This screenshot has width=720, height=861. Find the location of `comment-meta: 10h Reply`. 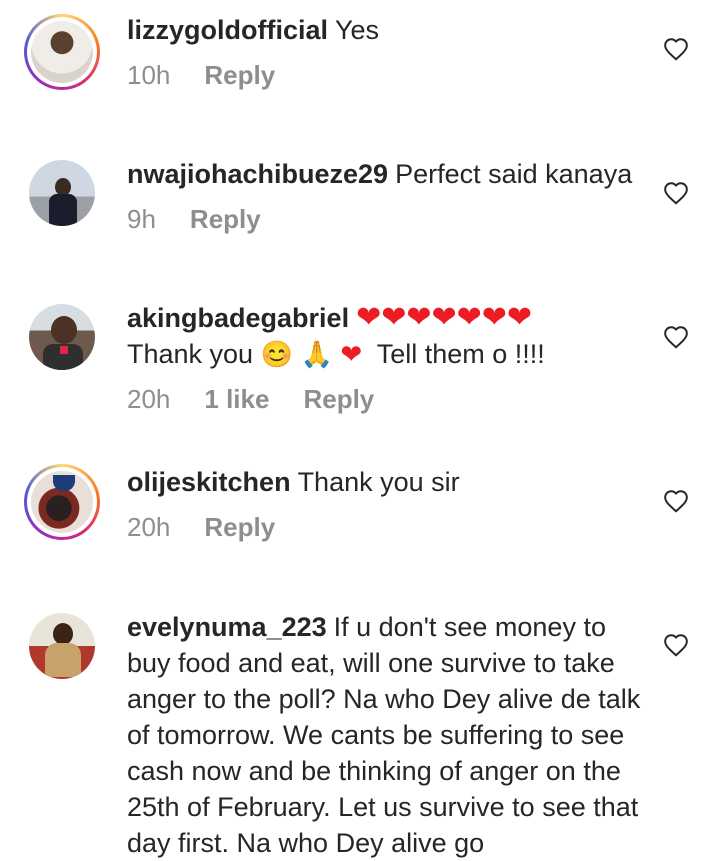

comment-meta: 10h Reply is located at coordinates (218, 75).